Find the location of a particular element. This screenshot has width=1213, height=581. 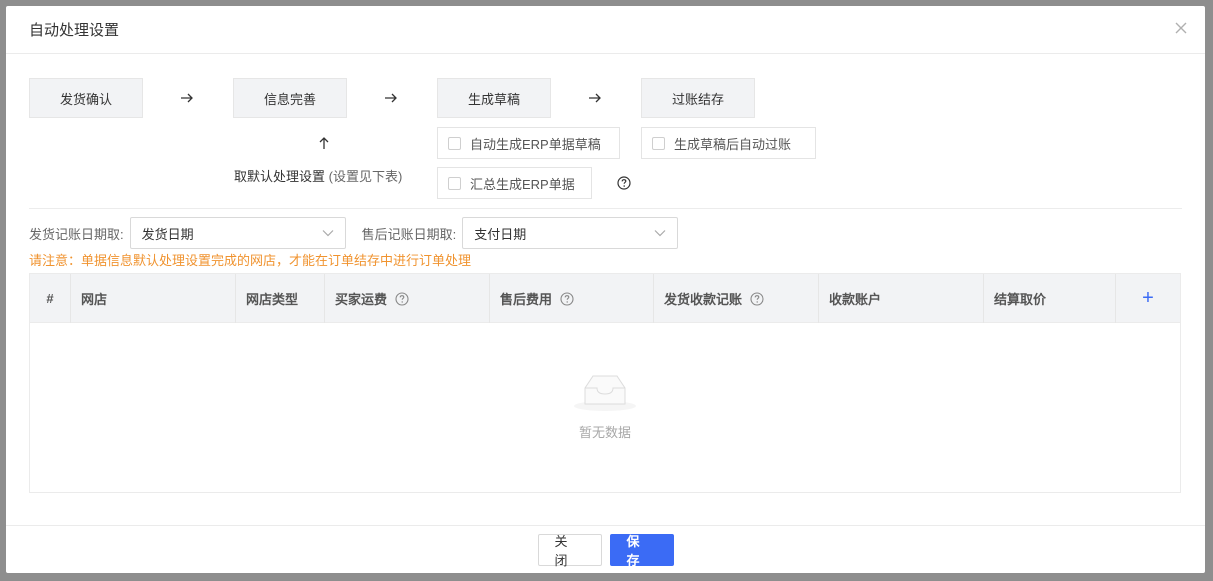

empty-state: 暂无数据 is located at coordinates (605, 405).